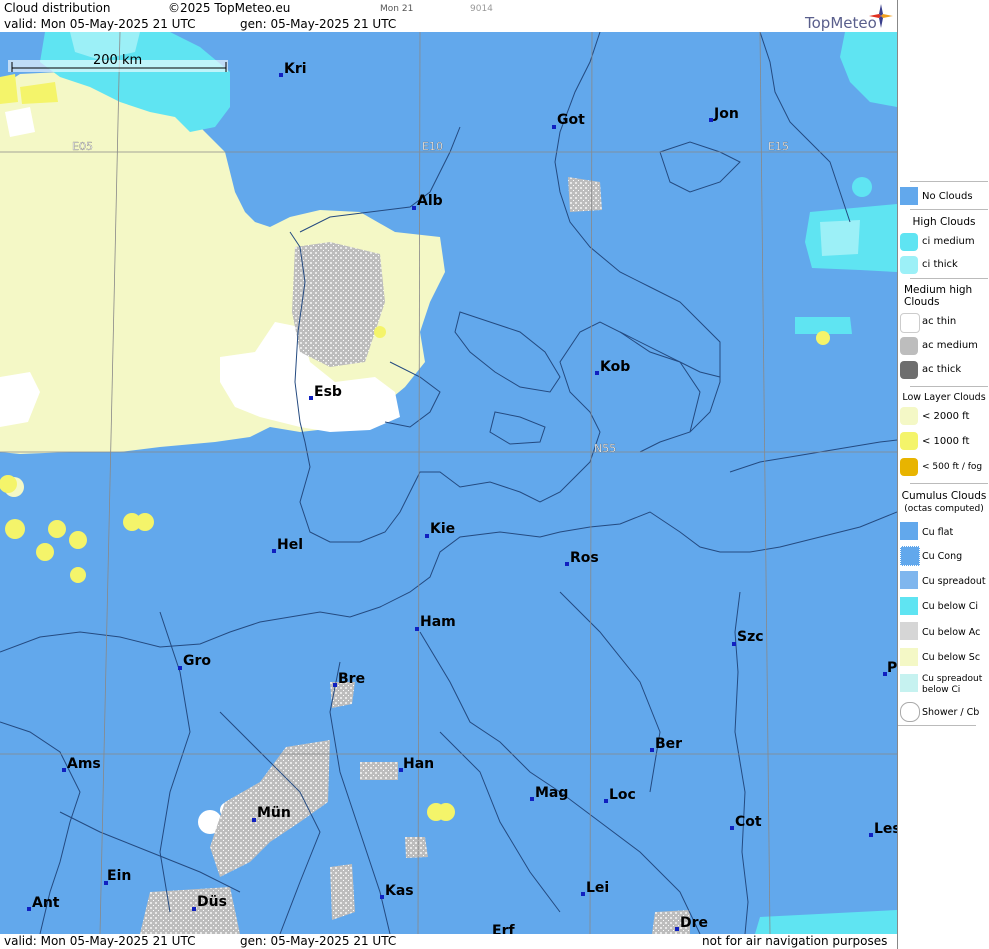 This screenshot has width=989, height=949. I want to click on ac-thick-swatch, so click(909, 370).